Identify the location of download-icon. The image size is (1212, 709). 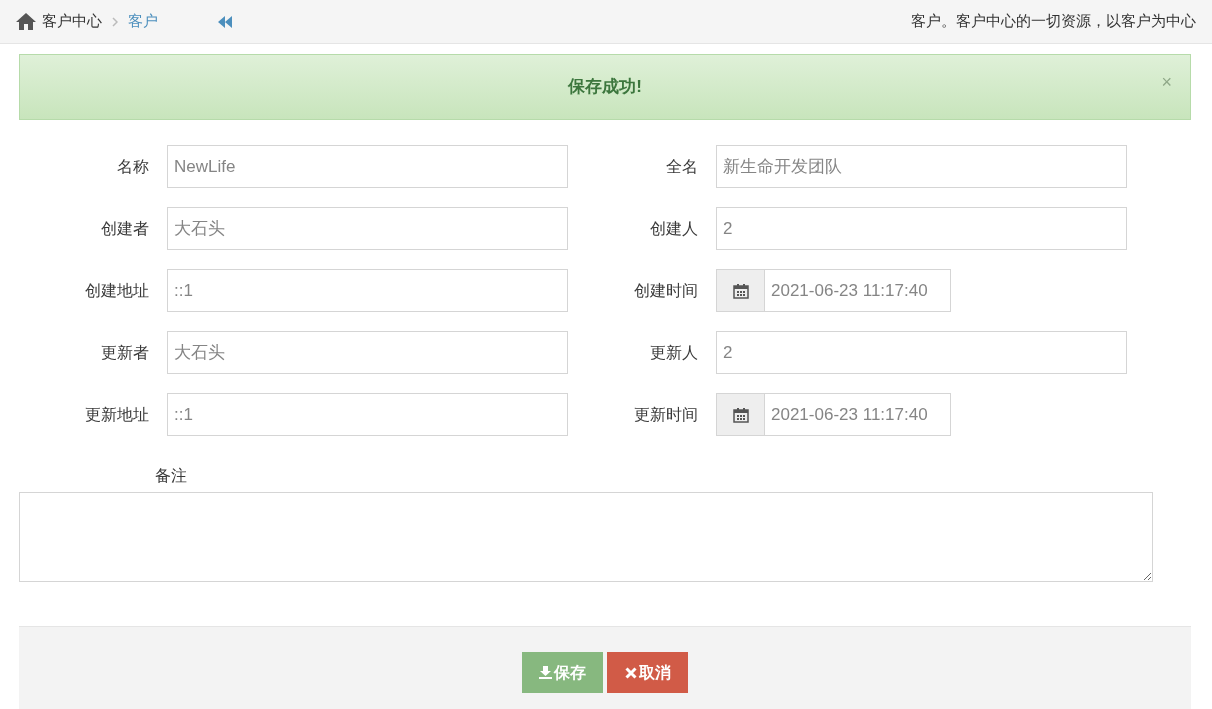
(545, 672).